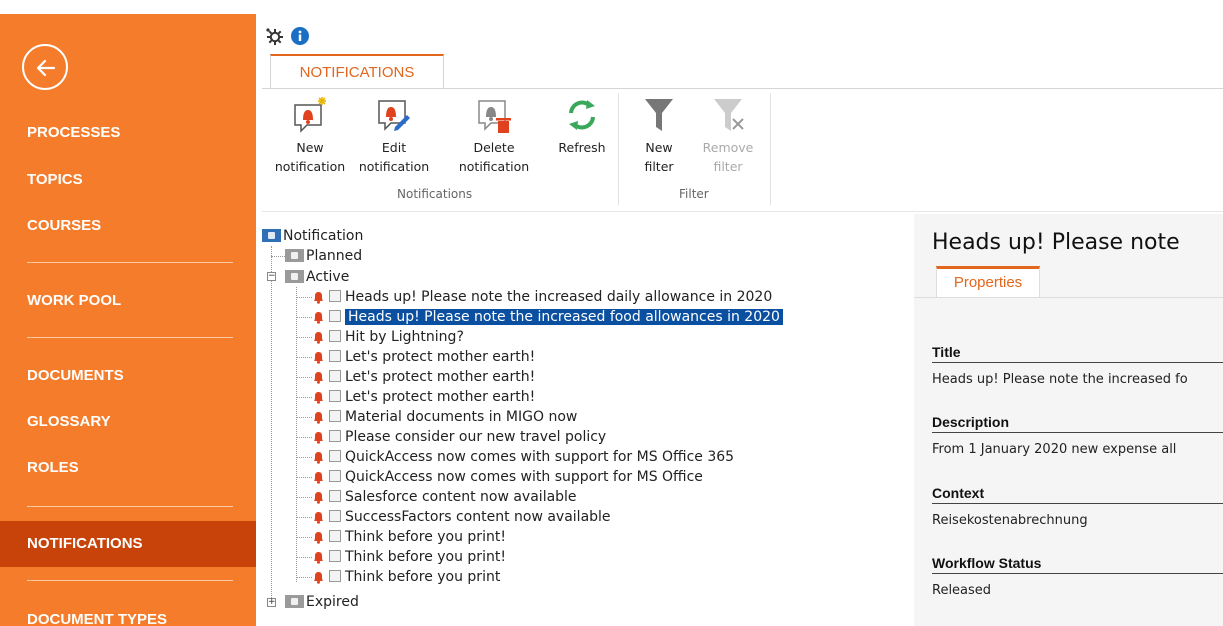  I want to click on new-notification-label-1: New, so click(310, 147).